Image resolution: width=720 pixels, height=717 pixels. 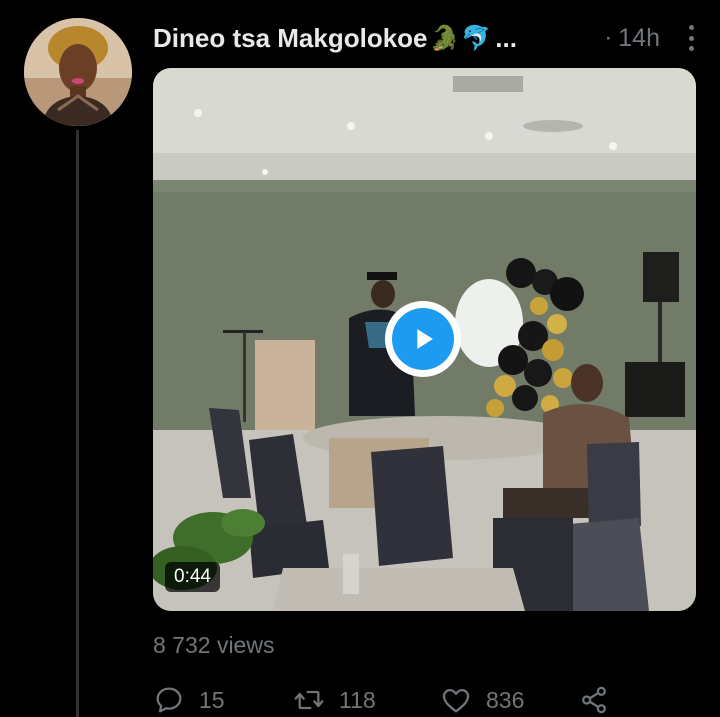 What do you see at coordinates (290, 38) in the screenshot?
I see `display-name: Dineo tsa Makgolokoe` at bounding box center [290, 38].